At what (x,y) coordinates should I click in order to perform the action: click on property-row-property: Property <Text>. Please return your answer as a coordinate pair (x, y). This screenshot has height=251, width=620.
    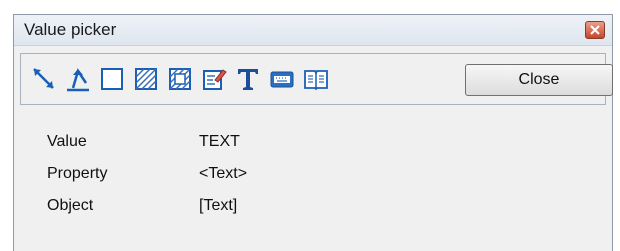
    Looking at the image, I should click on (247, 181).